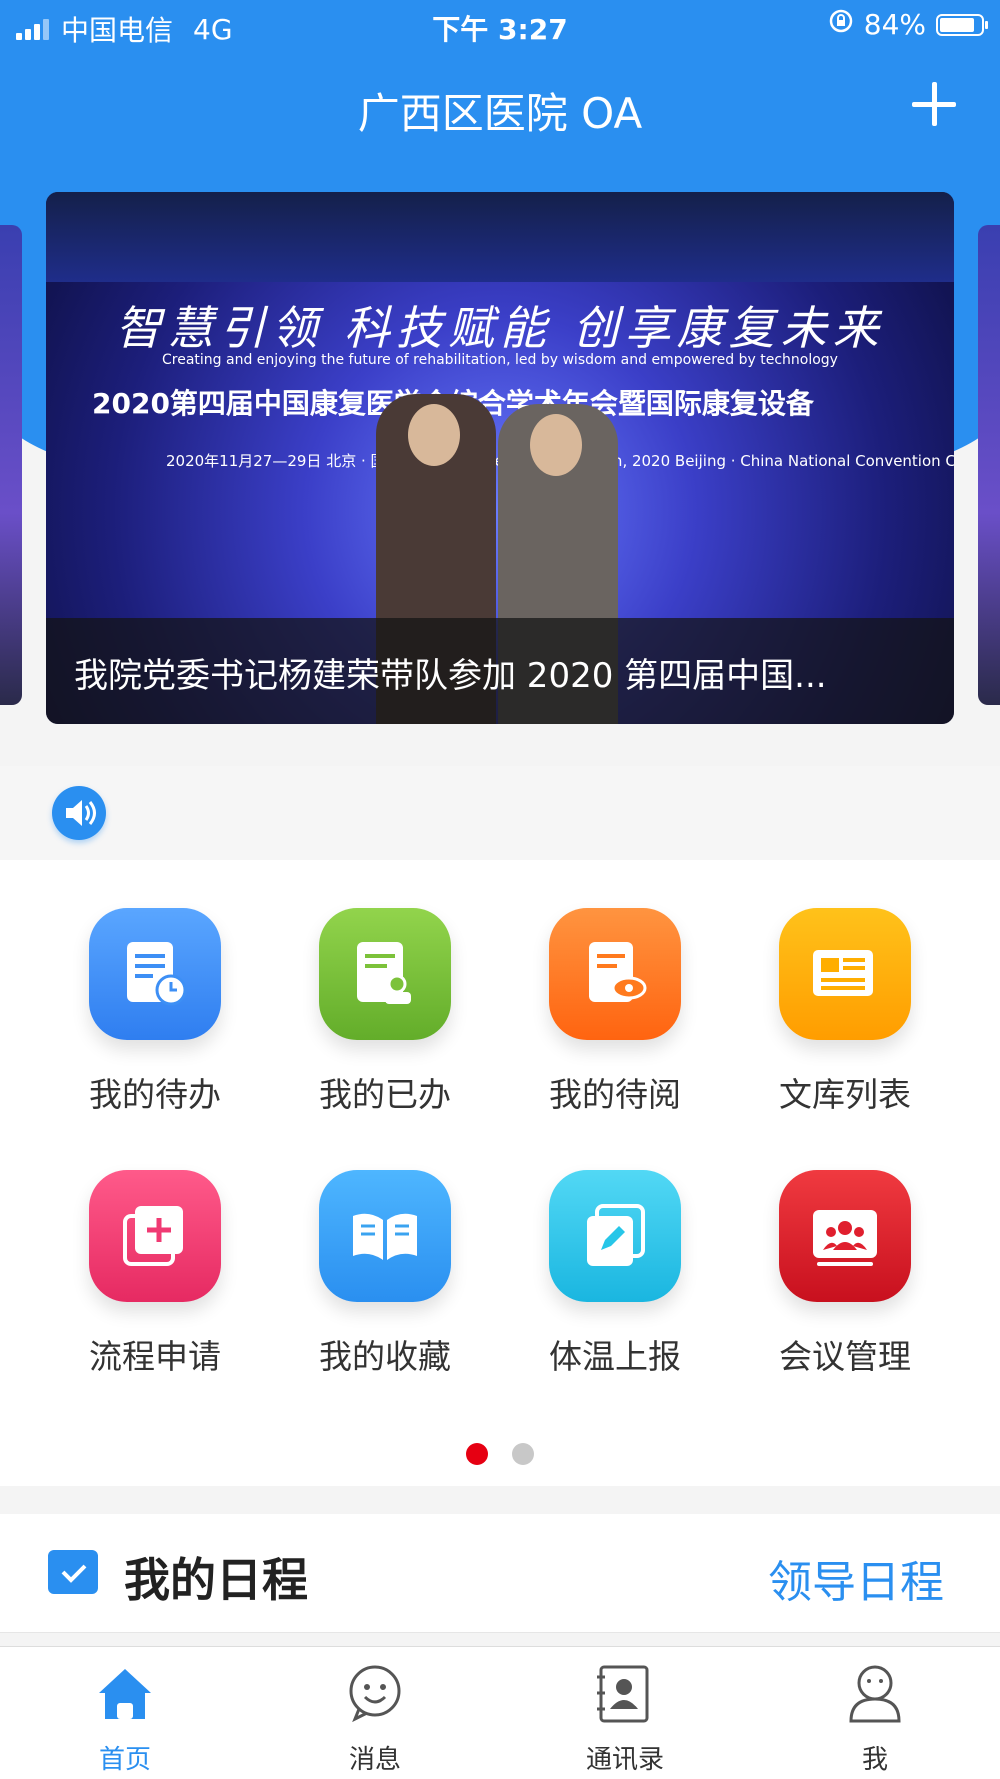 Image resolution: width=1000 pixels, height=1779 pixels. Describe the element at coordinates (500, 1456) in the screenshot. I see `grid-page-indicator` at that location.